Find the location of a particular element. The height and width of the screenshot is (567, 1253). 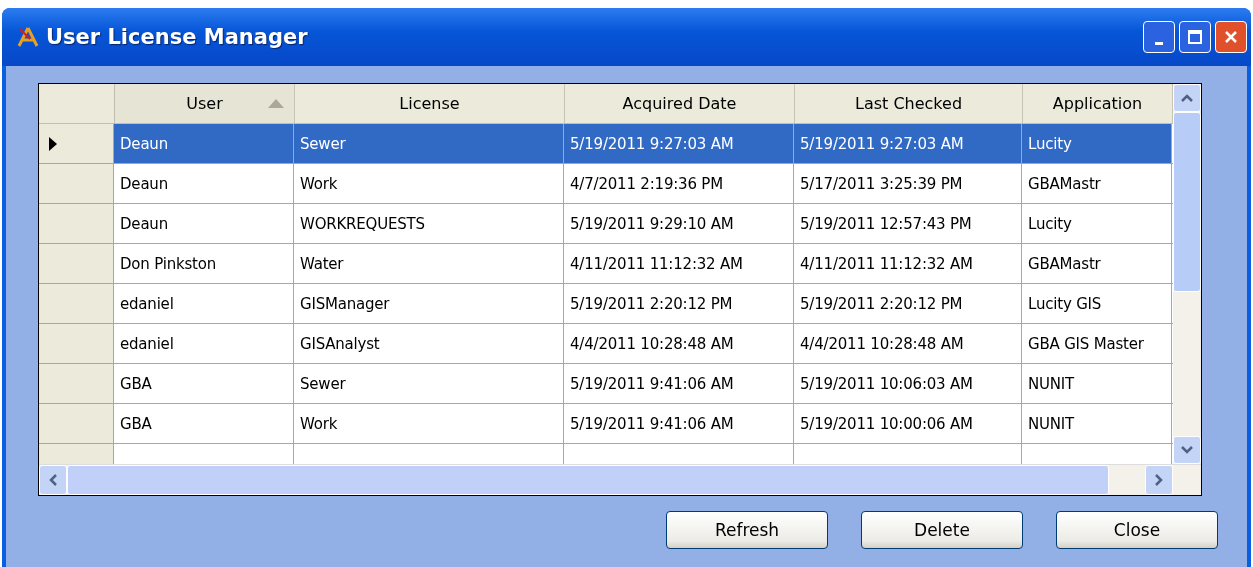

chevron-right-icon is located at coordinates (1159, 480).